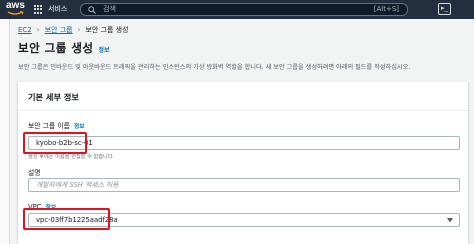 The height and width of the screenshot is (244, 474). Describe the element at coordinates (5, 131) in the screenshot. I see `side-navigation-rail` at that location.